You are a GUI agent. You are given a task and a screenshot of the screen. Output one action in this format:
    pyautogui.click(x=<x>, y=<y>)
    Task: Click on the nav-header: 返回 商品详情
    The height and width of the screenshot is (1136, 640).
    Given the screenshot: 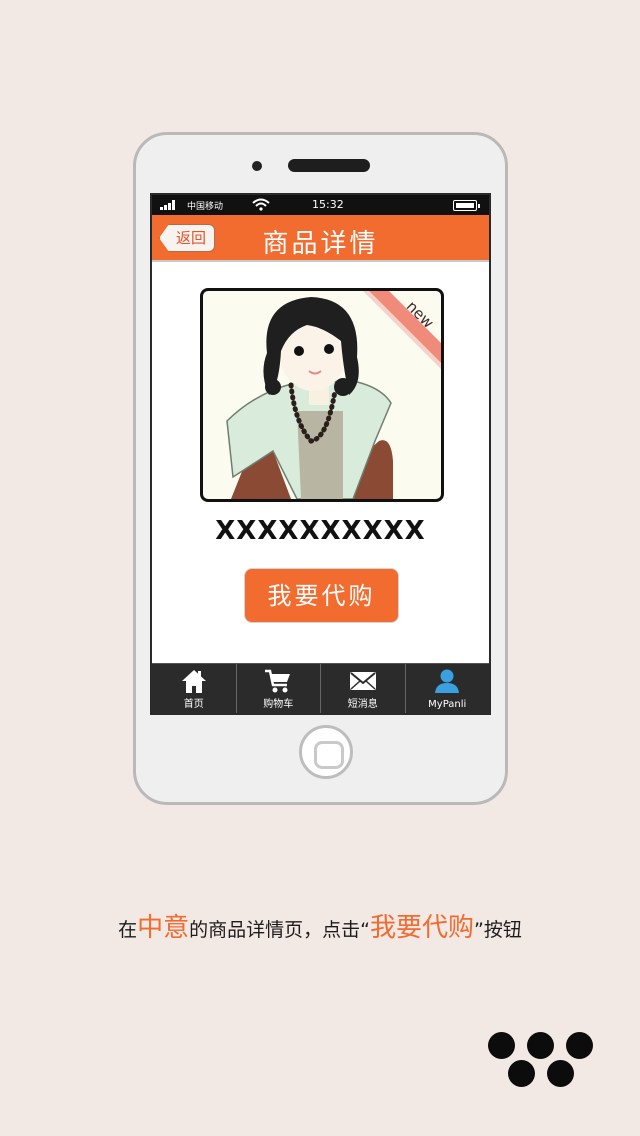 What is the action you would take?
    pyautogui.click(x=320, y=238)
    